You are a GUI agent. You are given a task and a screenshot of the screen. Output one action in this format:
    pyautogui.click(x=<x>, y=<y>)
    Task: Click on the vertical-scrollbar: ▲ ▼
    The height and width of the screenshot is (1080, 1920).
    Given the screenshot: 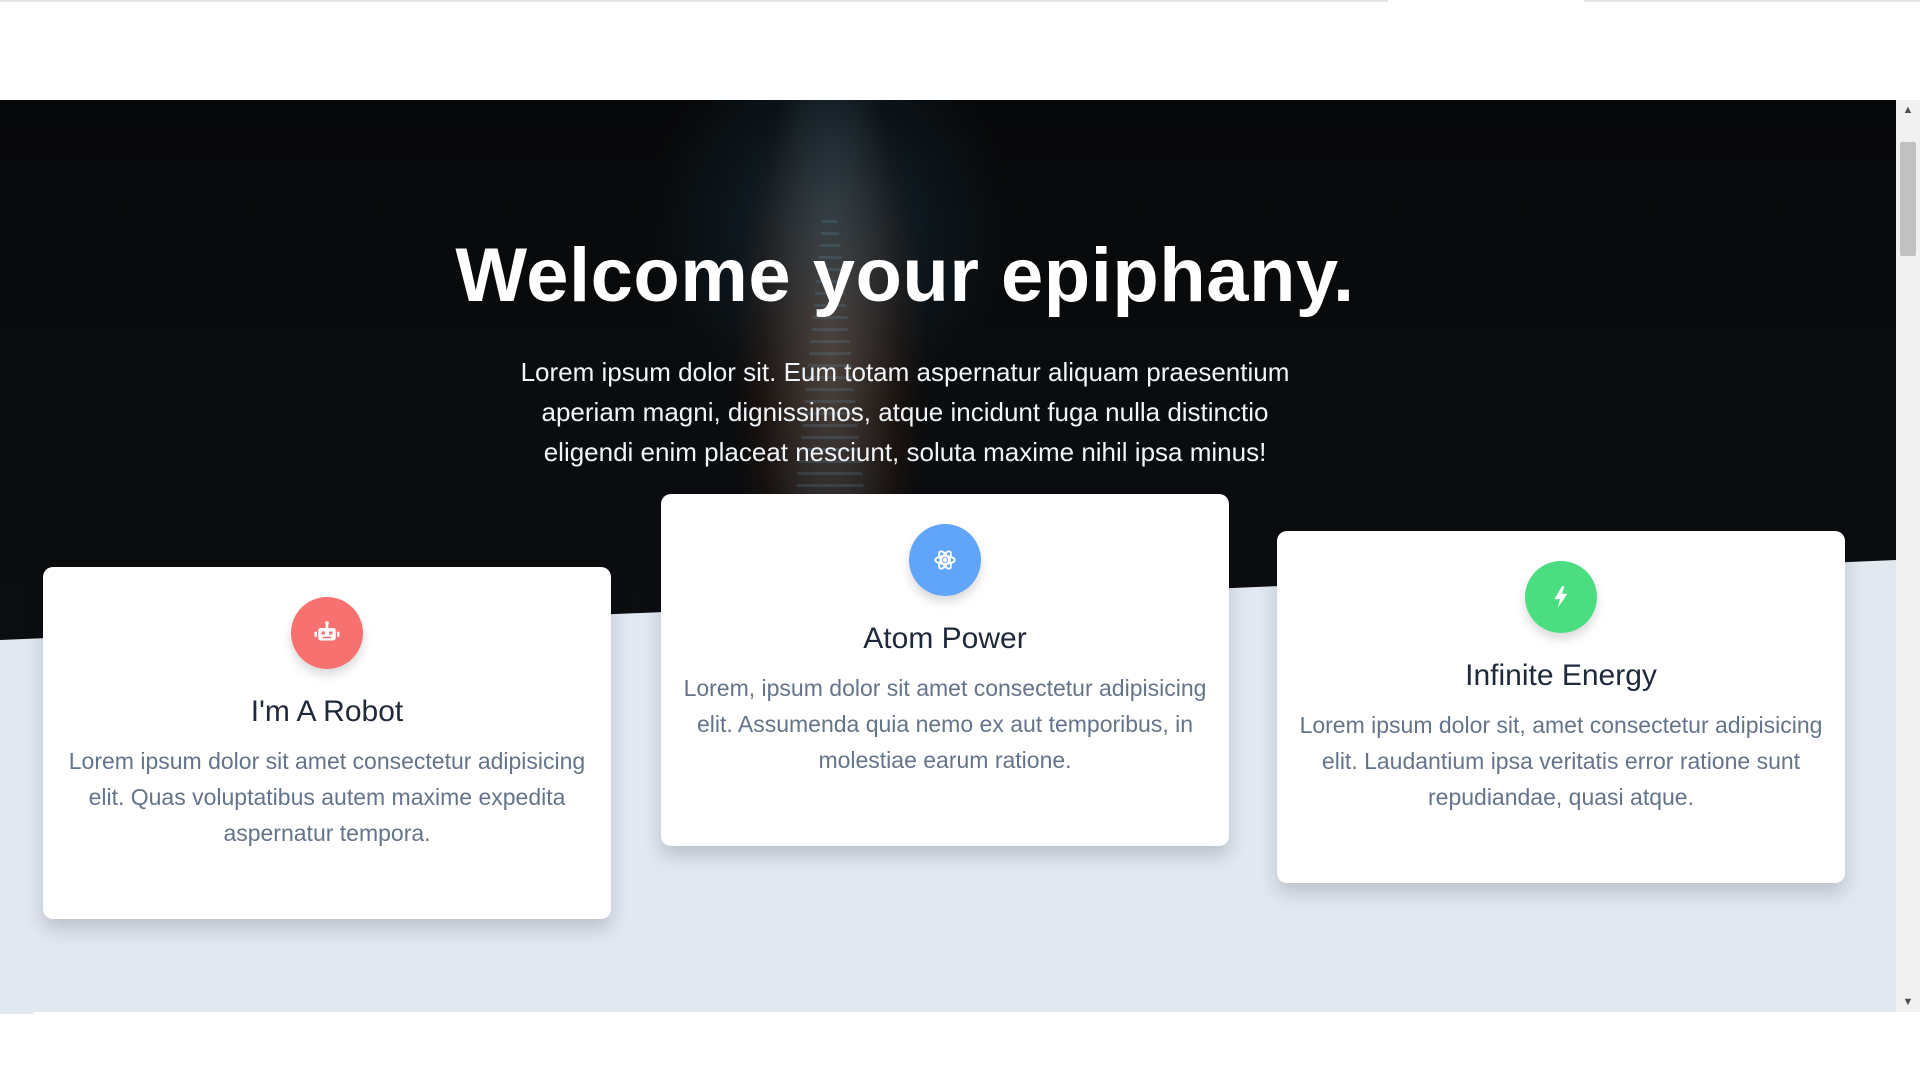 What is the action you would take?
    pyautogui.click(x=1908, y=556)
    